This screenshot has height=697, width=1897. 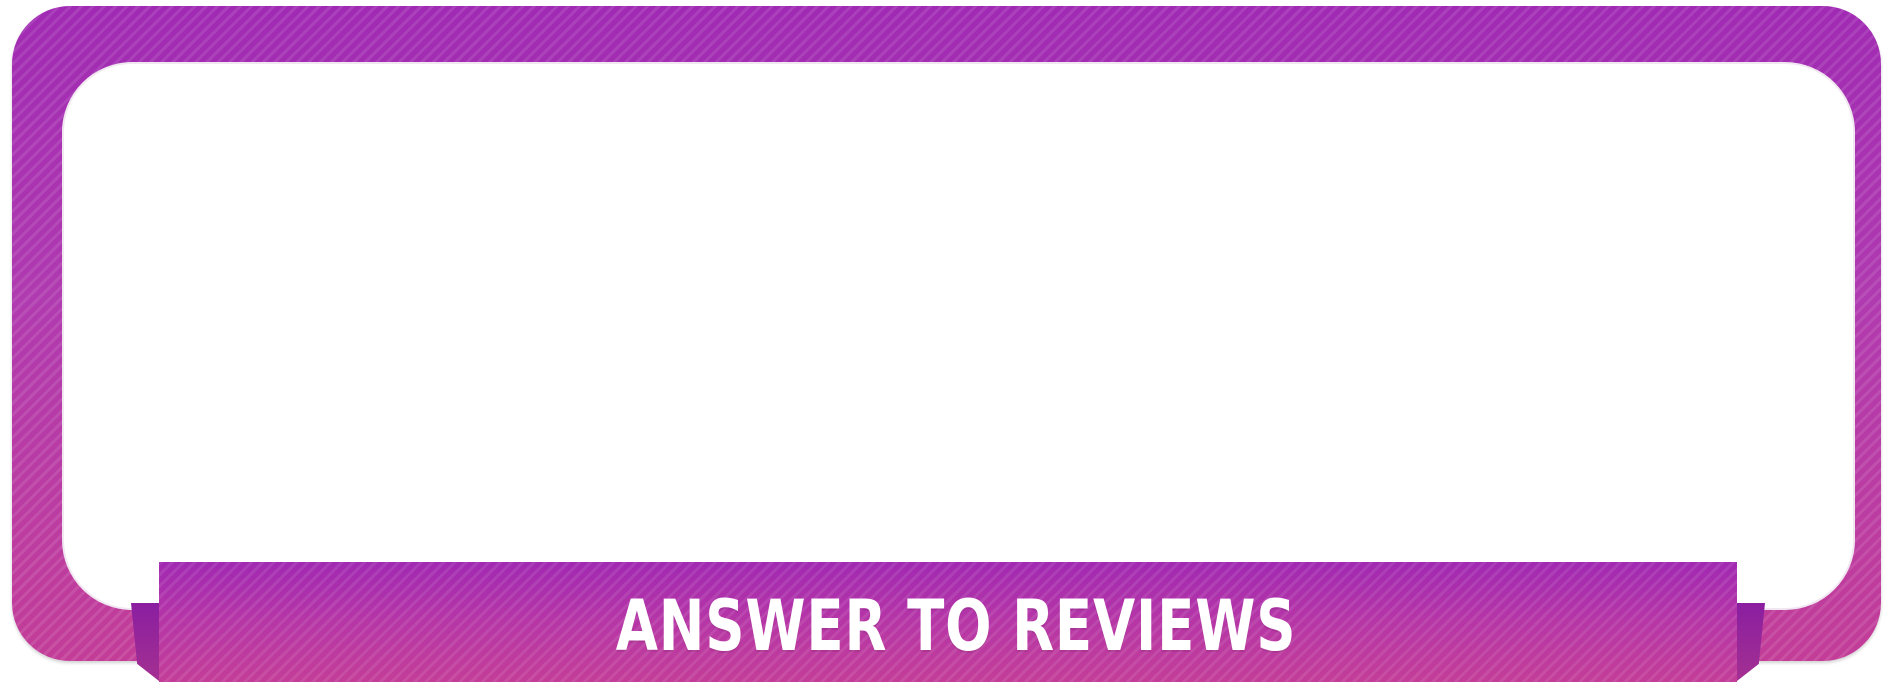 I want to click on title-ribbon: ANSWER TO REVIEWS, so click(x=948, y=622).